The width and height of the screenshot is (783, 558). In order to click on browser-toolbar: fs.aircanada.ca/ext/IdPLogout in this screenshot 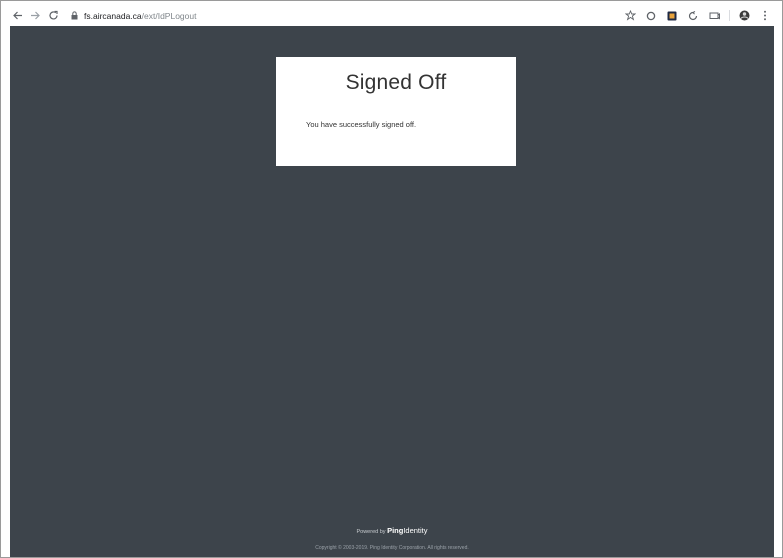, I will do `click(393, 15)`.